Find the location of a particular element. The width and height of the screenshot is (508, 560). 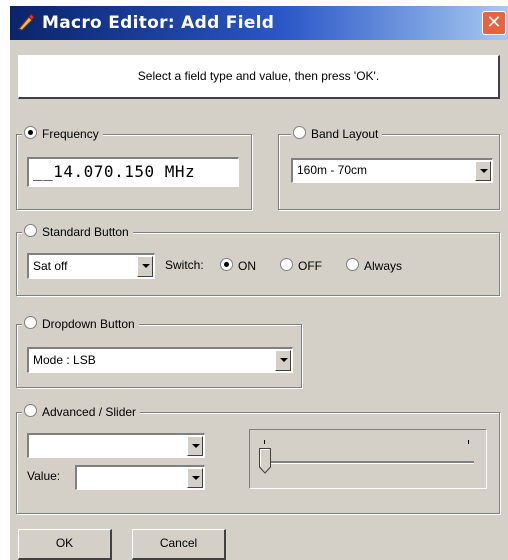

frequency-input: __14.070.150 MHz is located at coordinates (133, 172).